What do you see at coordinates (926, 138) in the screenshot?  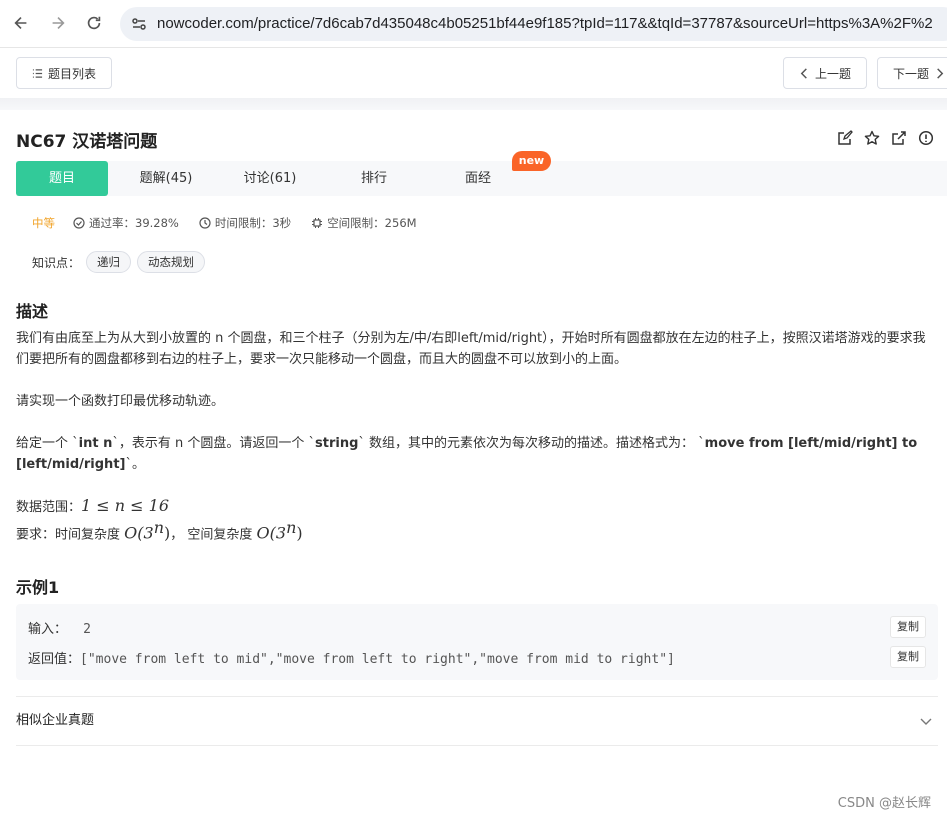 I see `report-icon` at bounding box center [926, 138].